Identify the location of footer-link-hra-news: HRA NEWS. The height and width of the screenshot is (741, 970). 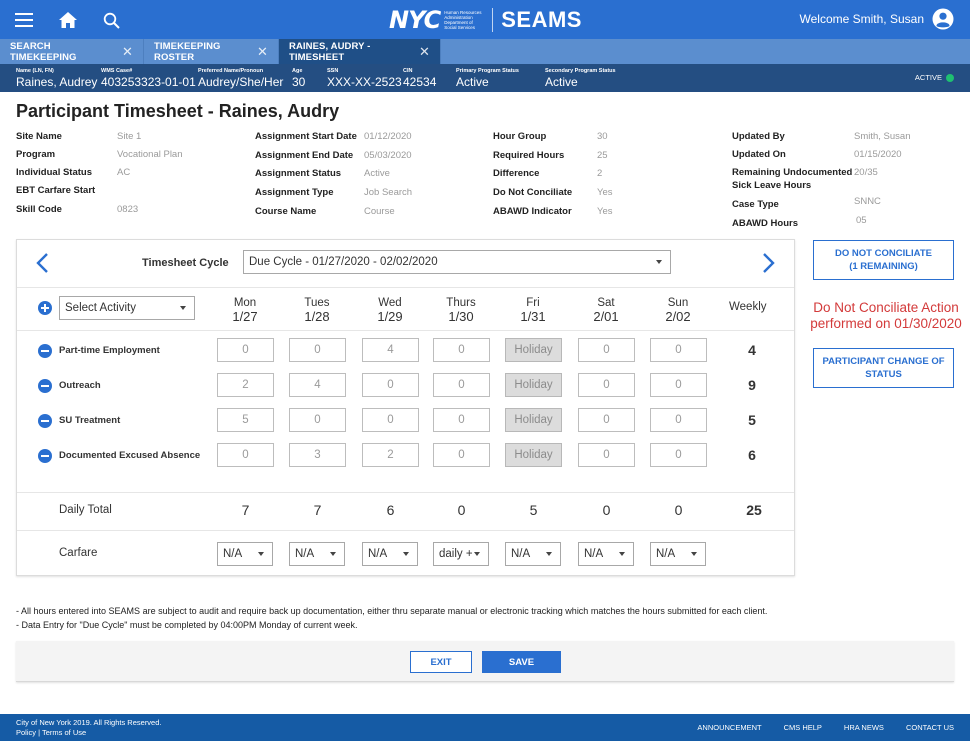
(864, 727).